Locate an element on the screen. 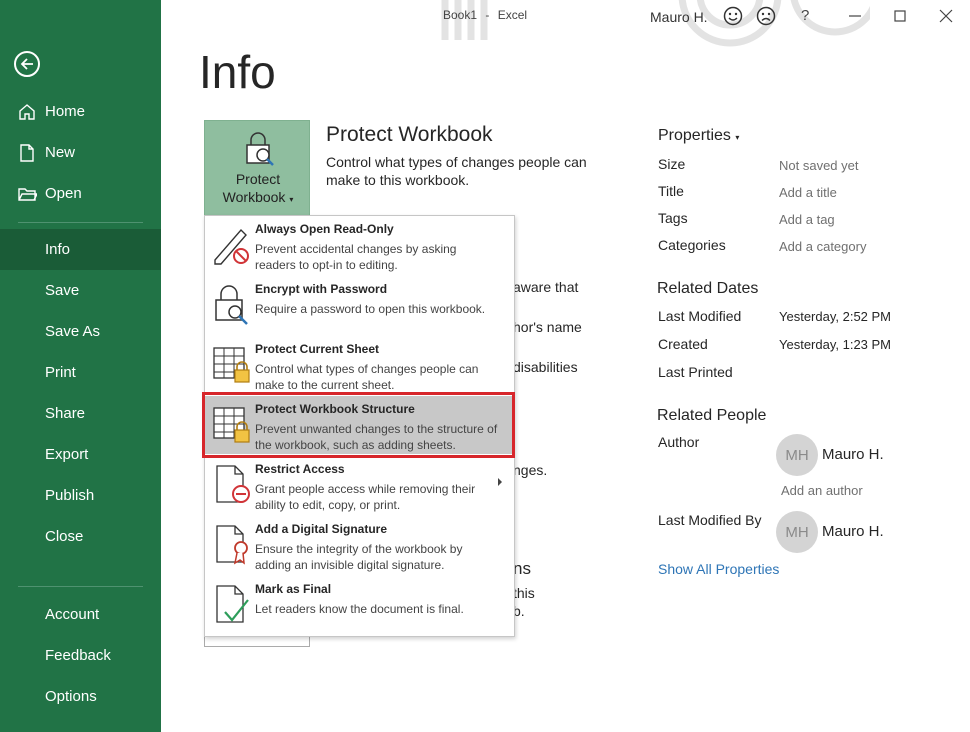  last-modified-by-name: Mauro H. is located at coordinates (853, 531).